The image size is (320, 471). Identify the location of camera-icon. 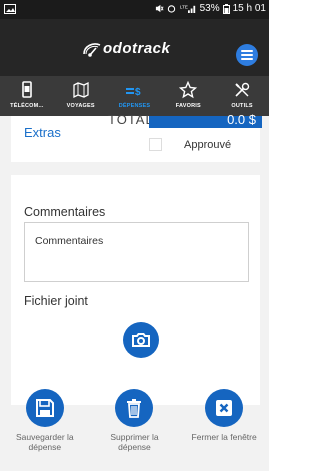
(141, 340).